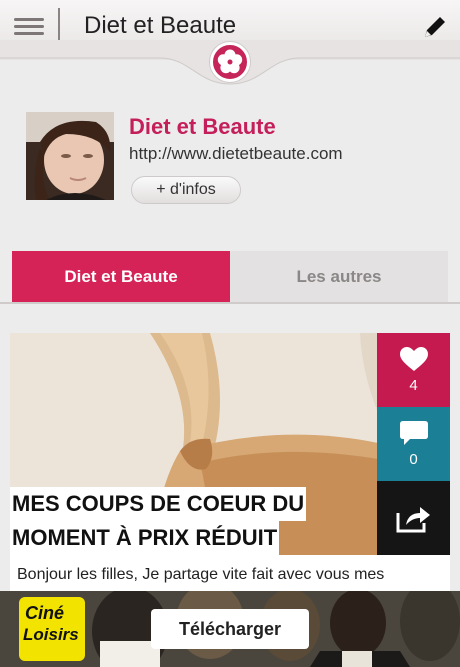 The image size is (460, 667). What do you see at coordinates (413, 385) in the screenshot?
I see `like-count: 4` at bounding box center [413, 385].